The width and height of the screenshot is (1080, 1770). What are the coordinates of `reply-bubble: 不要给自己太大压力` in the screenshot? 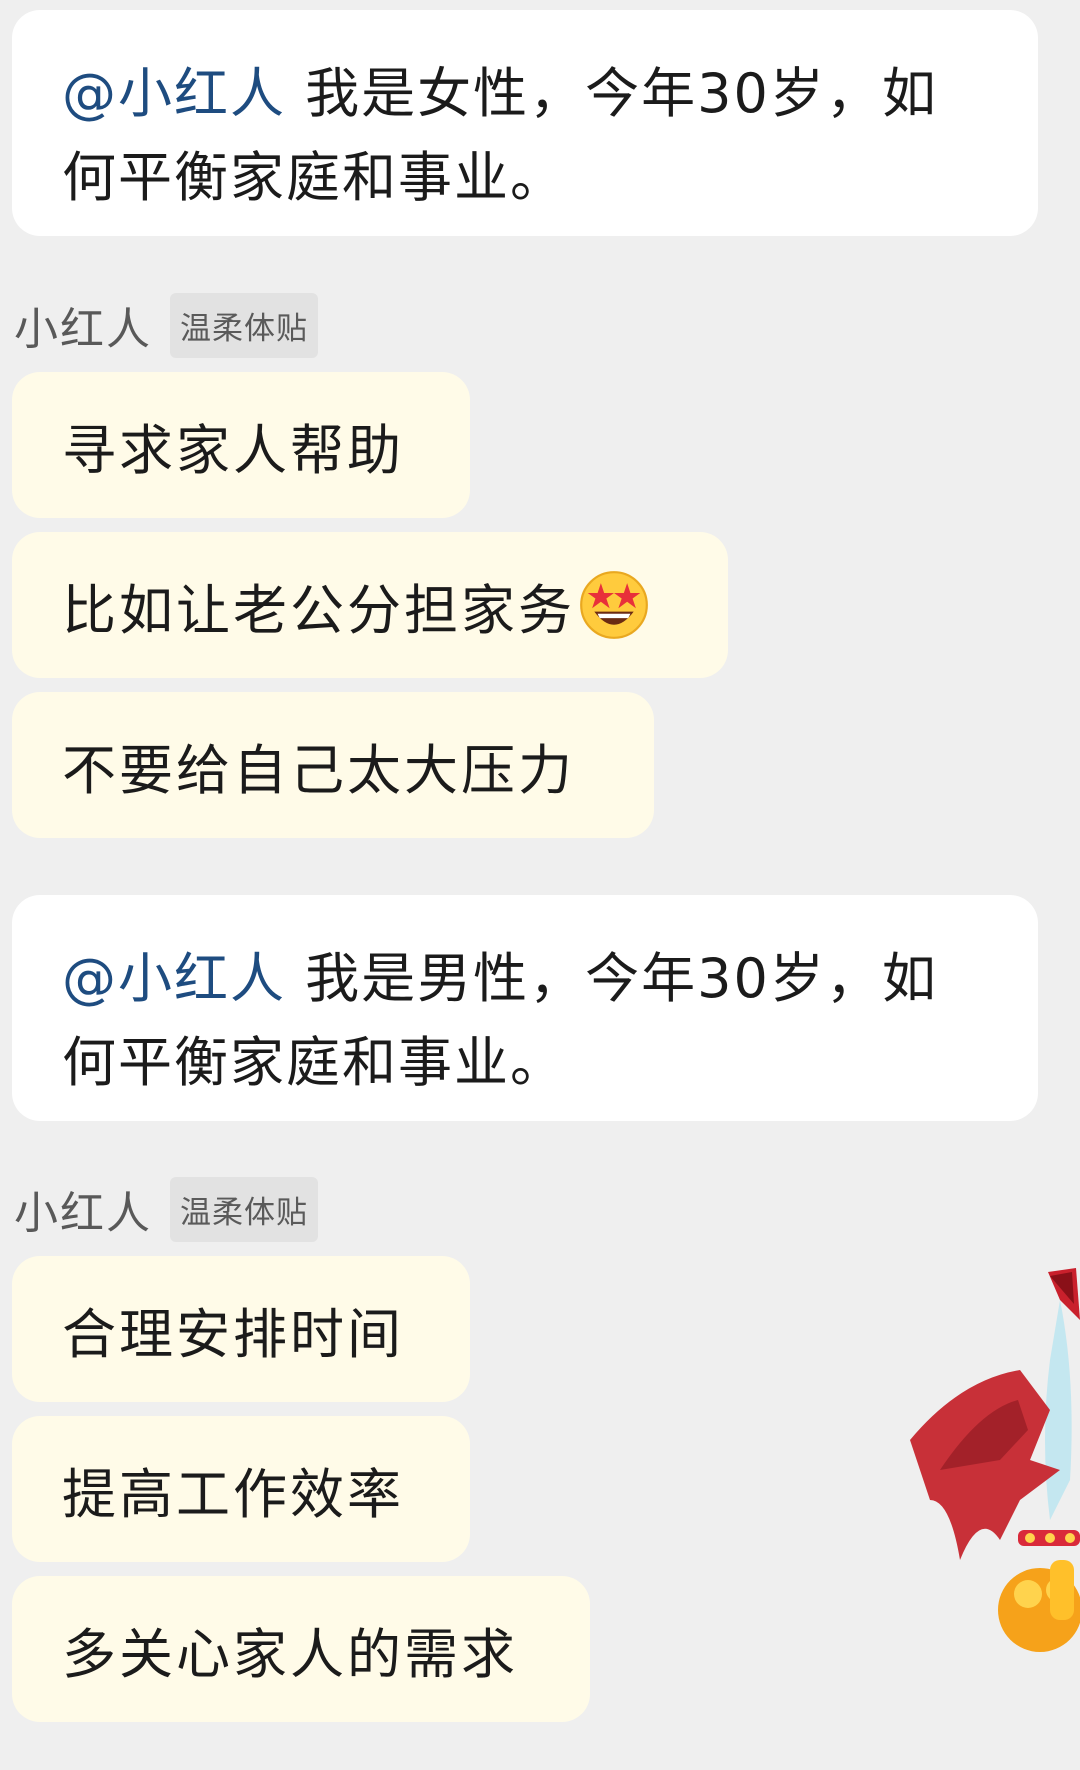 It's located at (333, 765).